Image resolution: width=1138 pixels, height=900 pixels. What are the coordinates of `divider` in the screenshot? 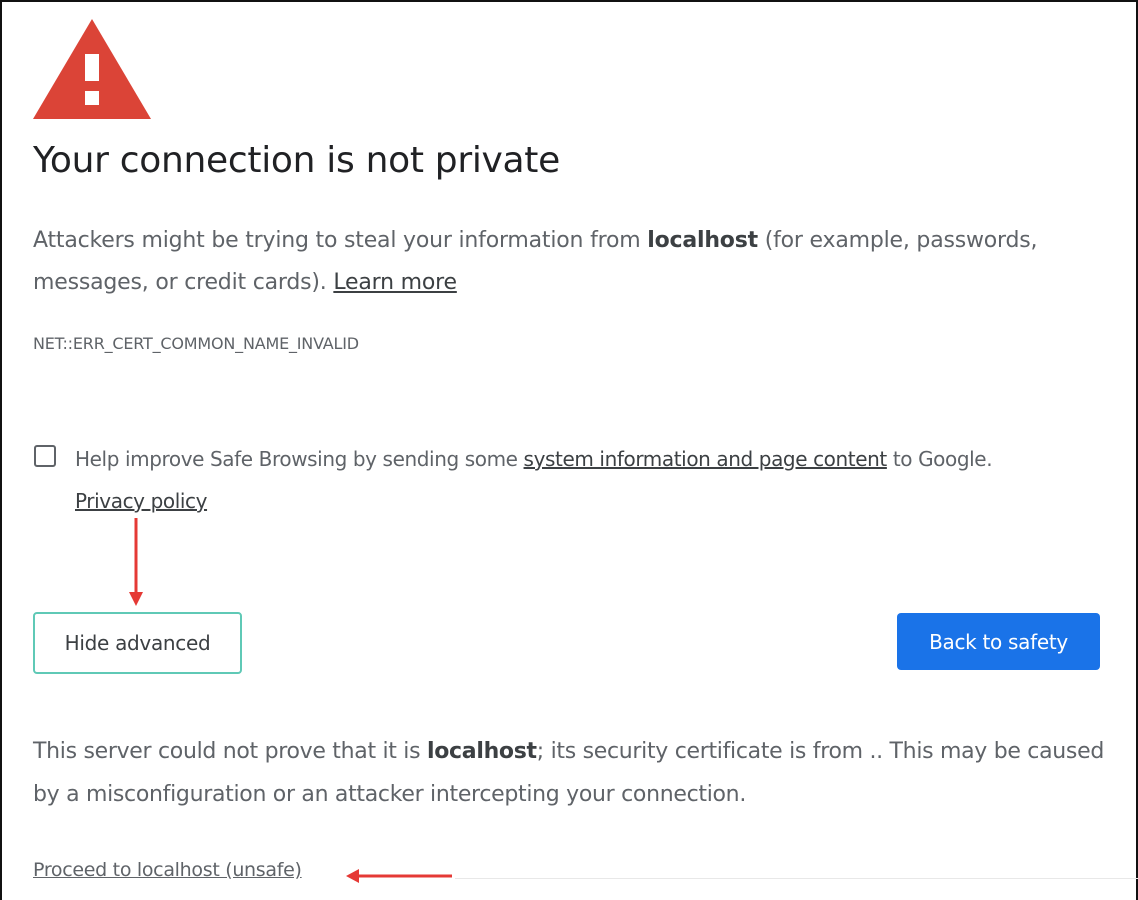 It's located at (796, 878).